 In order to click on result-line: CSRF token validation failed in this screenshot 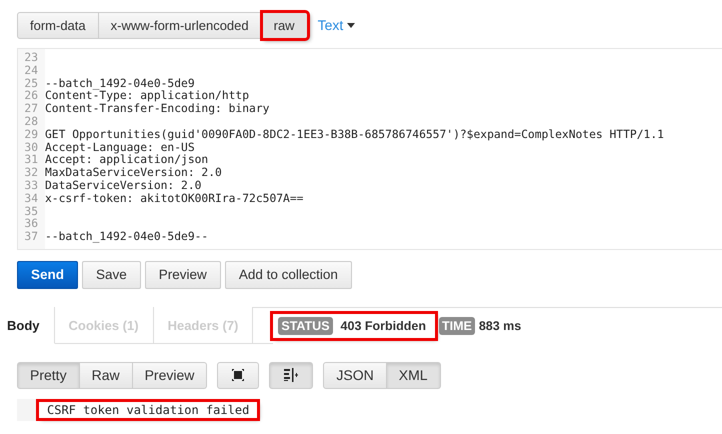, I will do `click(148, 410)`.